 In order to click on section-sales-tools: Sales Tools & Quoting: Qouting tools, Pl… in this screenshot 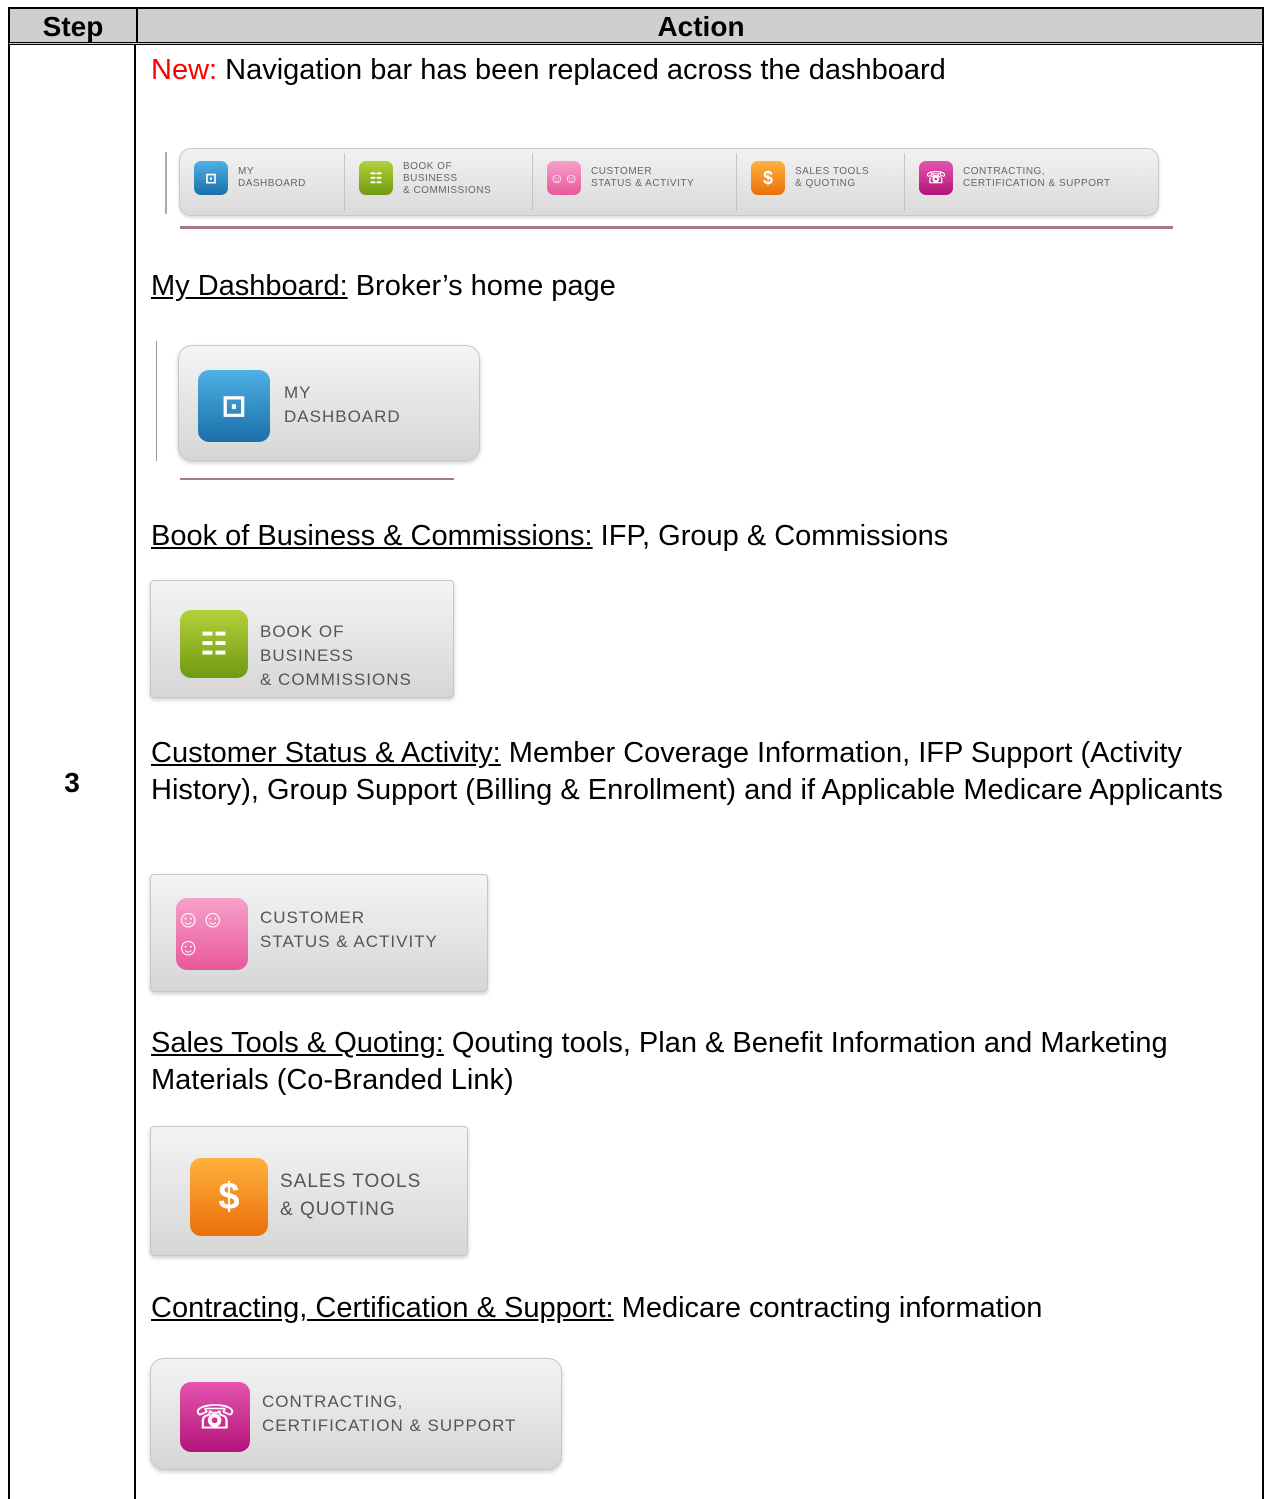, I will do `click(696, 1062)`.